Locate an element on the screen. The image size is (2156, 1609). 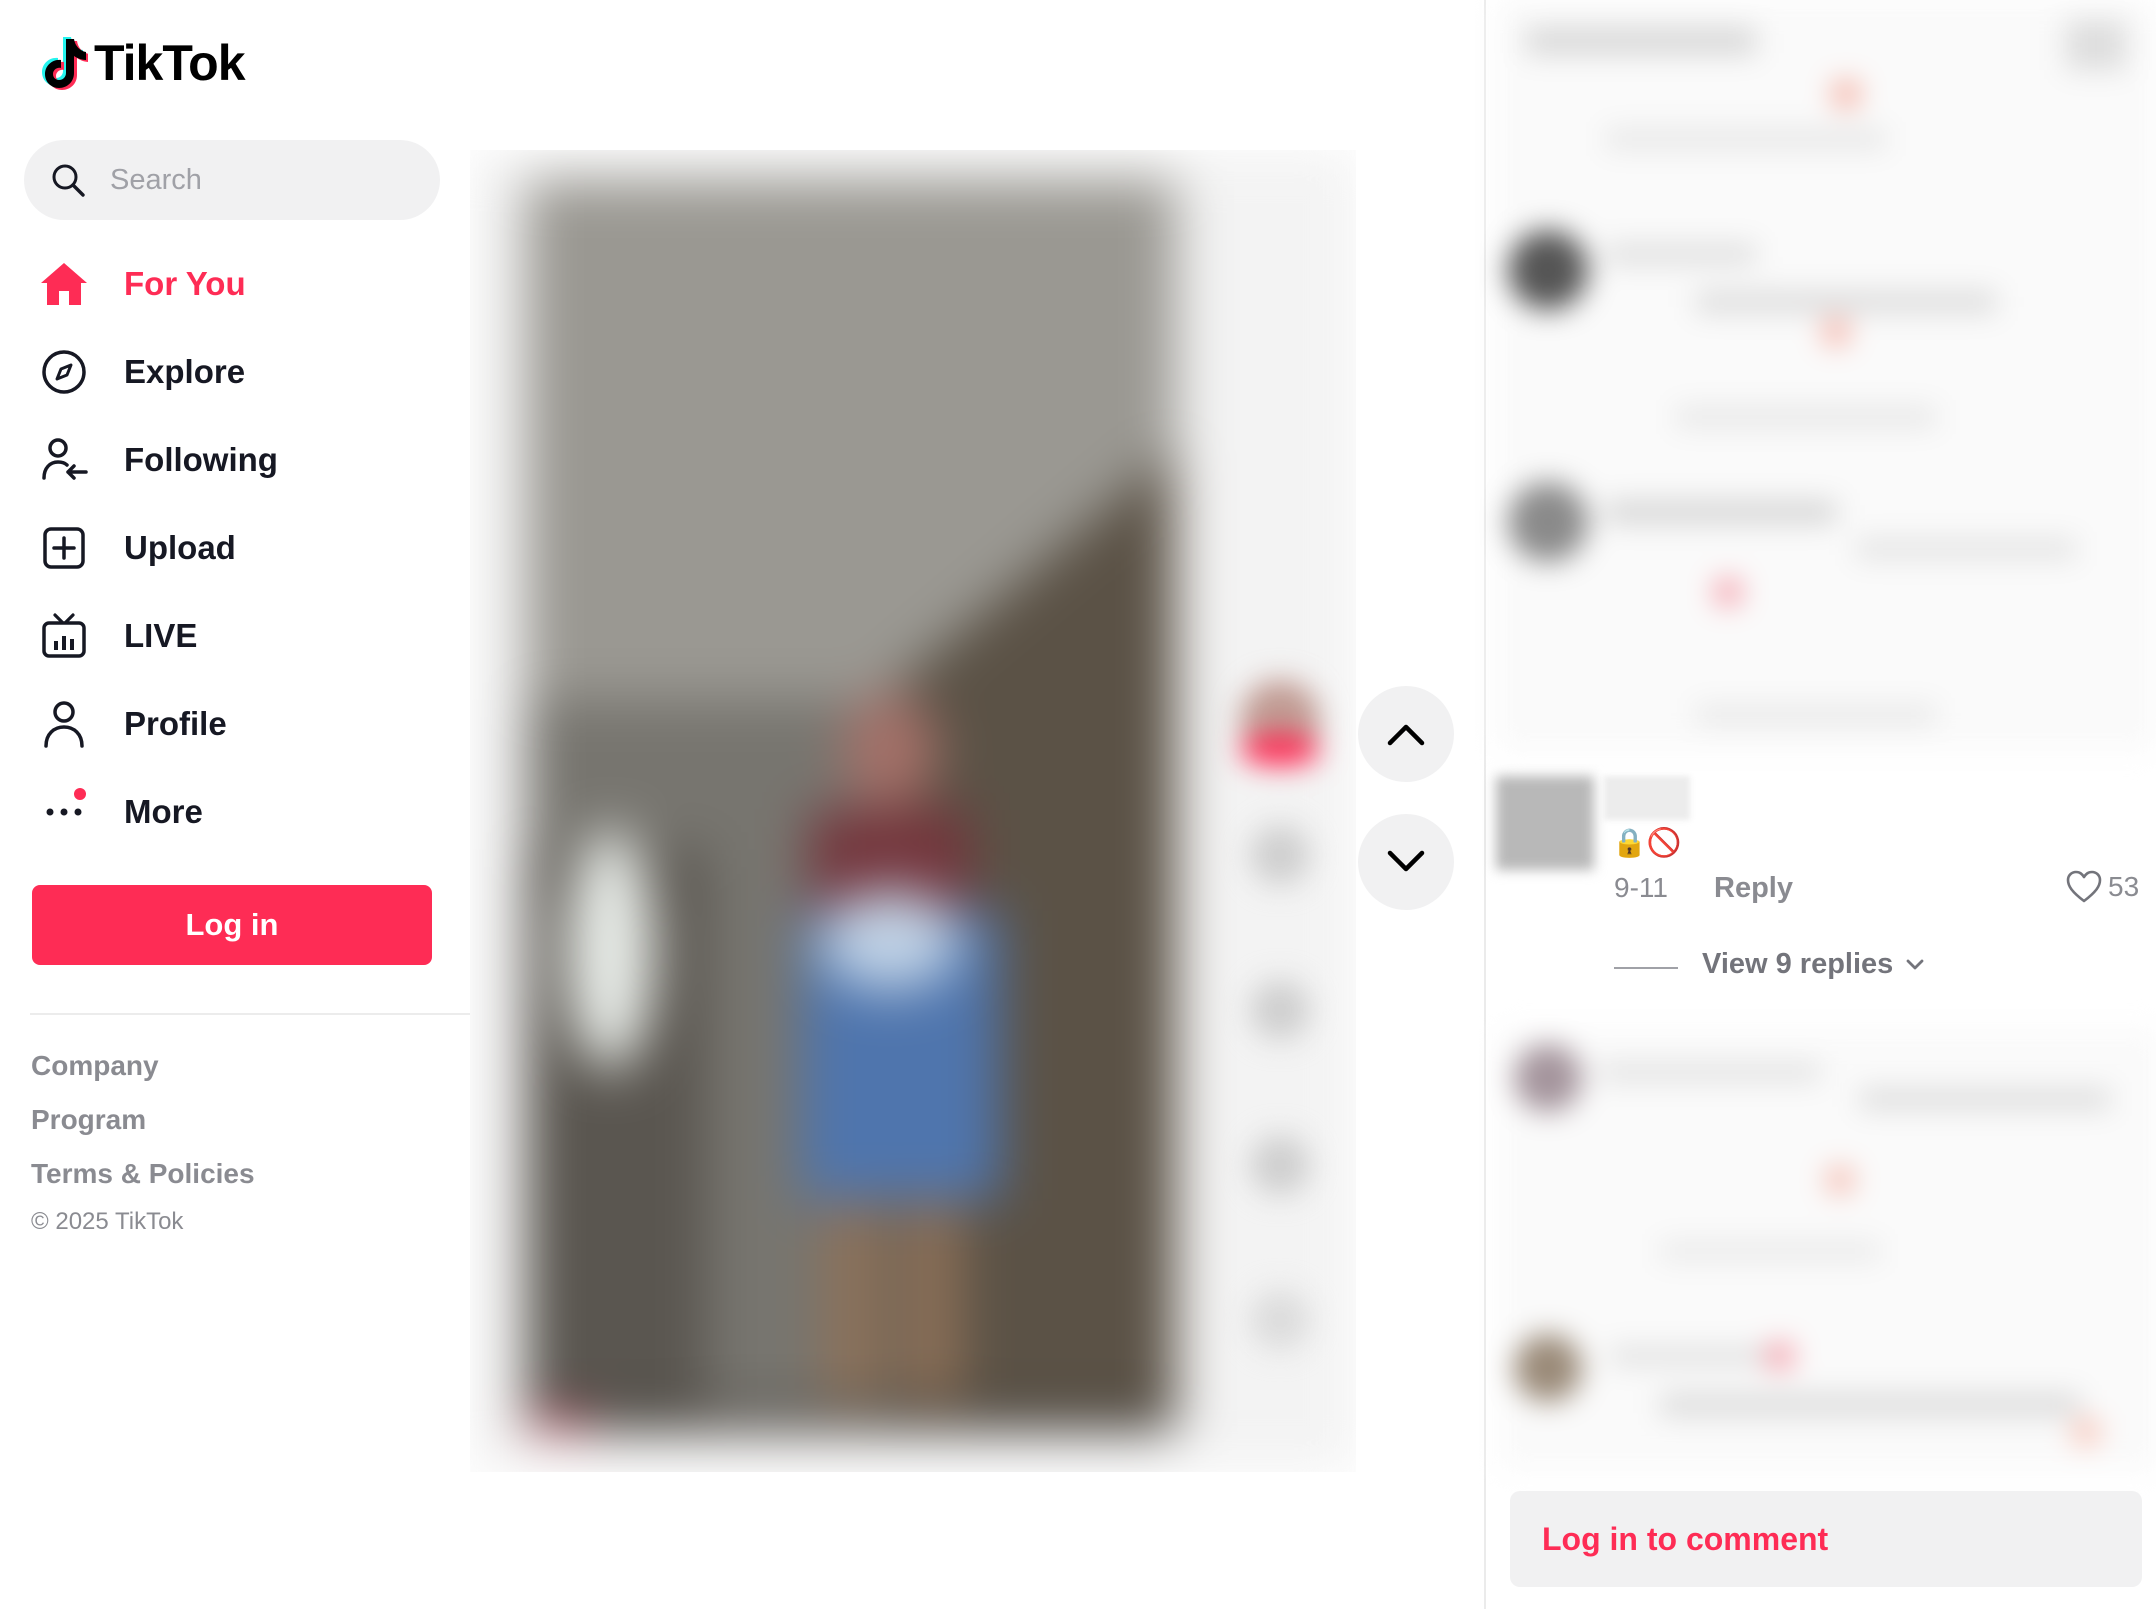
comment-username is located at coordinates (1647, 798).